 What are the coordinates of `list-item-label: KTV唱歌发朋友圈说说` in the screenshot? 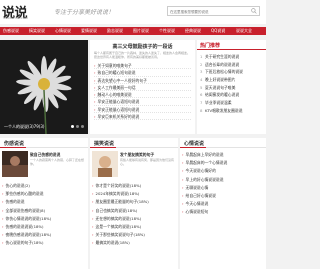 It's located at (224, 110).